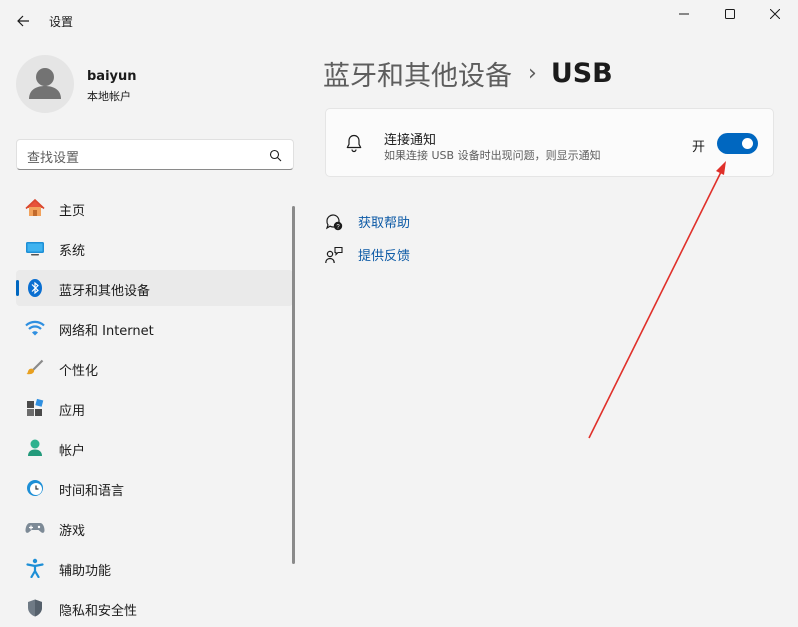  Describe the element at coordinates (334, 255) in the screenshot. I see `feedback-icon` at that location.